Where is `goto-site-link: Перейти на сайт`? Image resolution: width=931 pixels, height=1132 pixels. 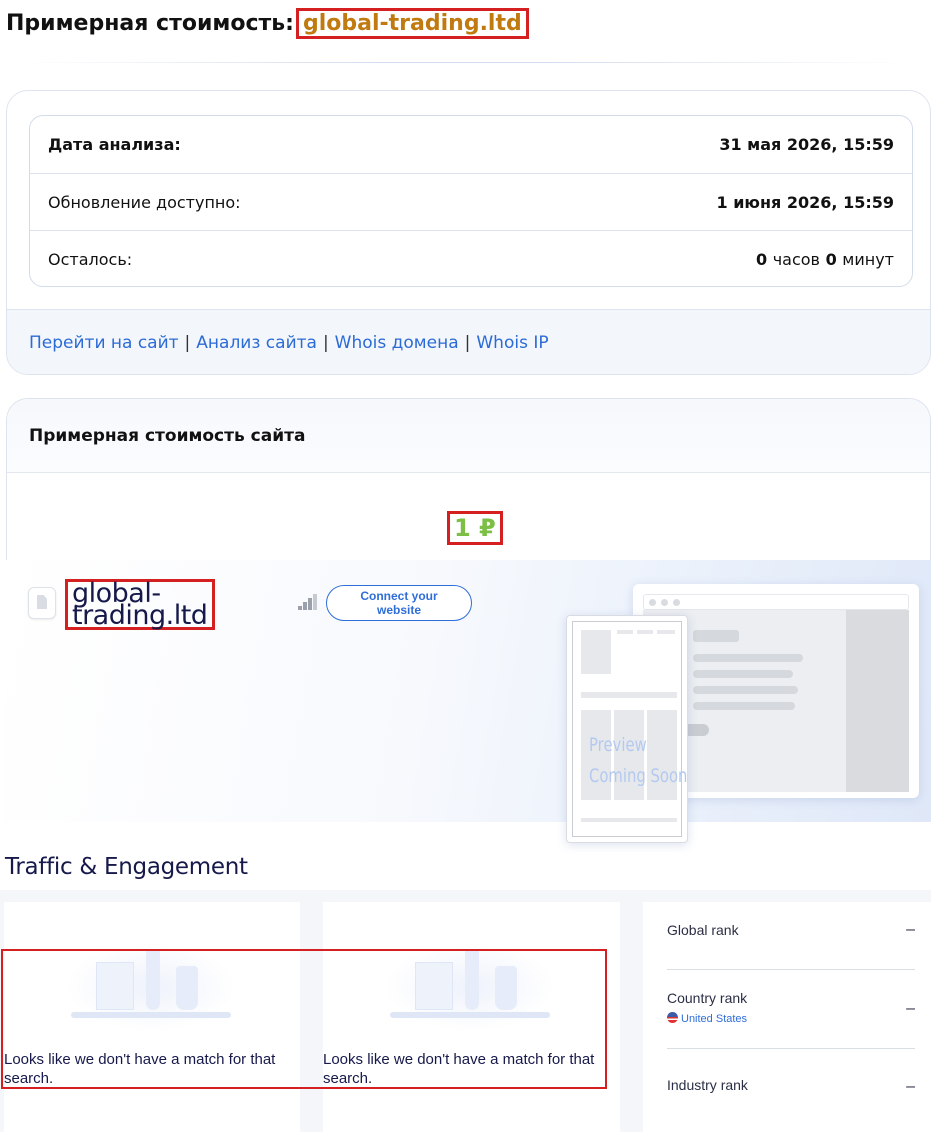 goto-site-link: Перейти на сайт is located at coordinates (104, 343).